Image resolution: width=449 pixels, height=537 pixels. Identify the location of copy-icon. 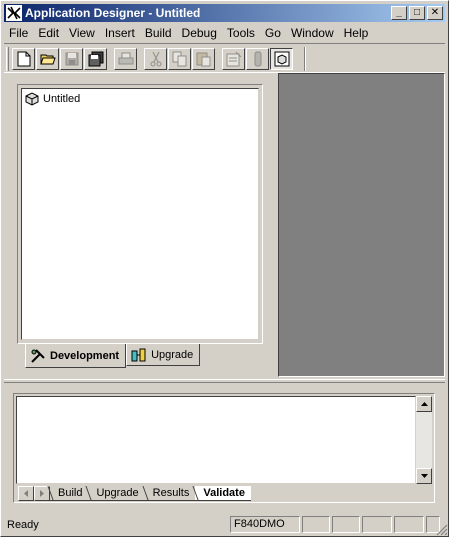
(179, 59).